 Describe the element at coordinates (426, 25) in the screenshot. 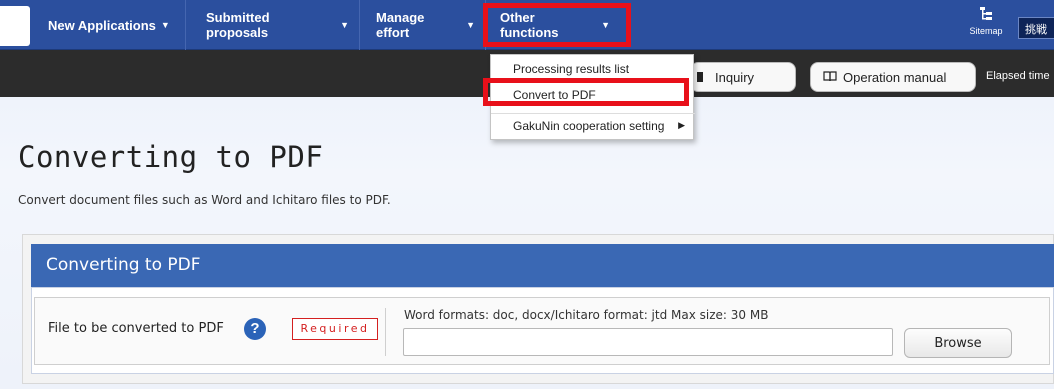

I see `nav-manage-effort: Manage effort ▼` at that location.